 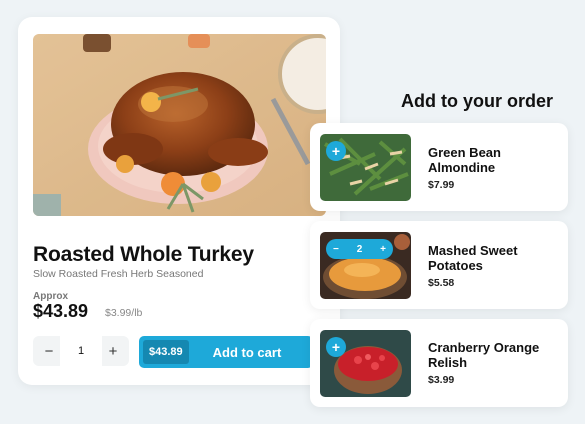 I want to click on add-green-bean-button: +, so click(x=336, y=151).